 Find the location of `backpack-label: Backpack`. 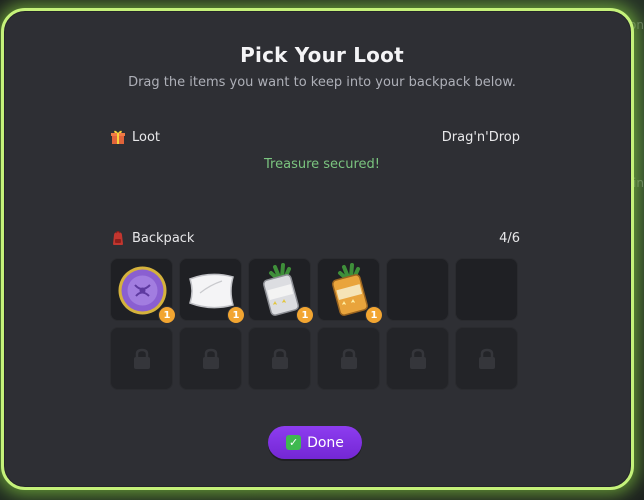

backpack-label: Backpack is located at coordinates (163, 238).